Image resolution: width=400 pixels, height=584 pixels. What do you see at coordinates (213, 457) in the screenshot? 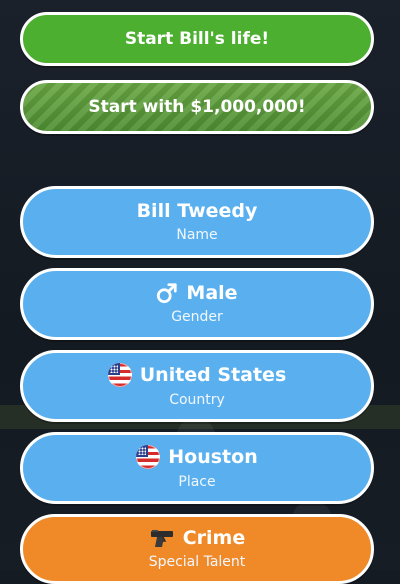
I see `place-value: Houston` at bounding box center [213, 457].